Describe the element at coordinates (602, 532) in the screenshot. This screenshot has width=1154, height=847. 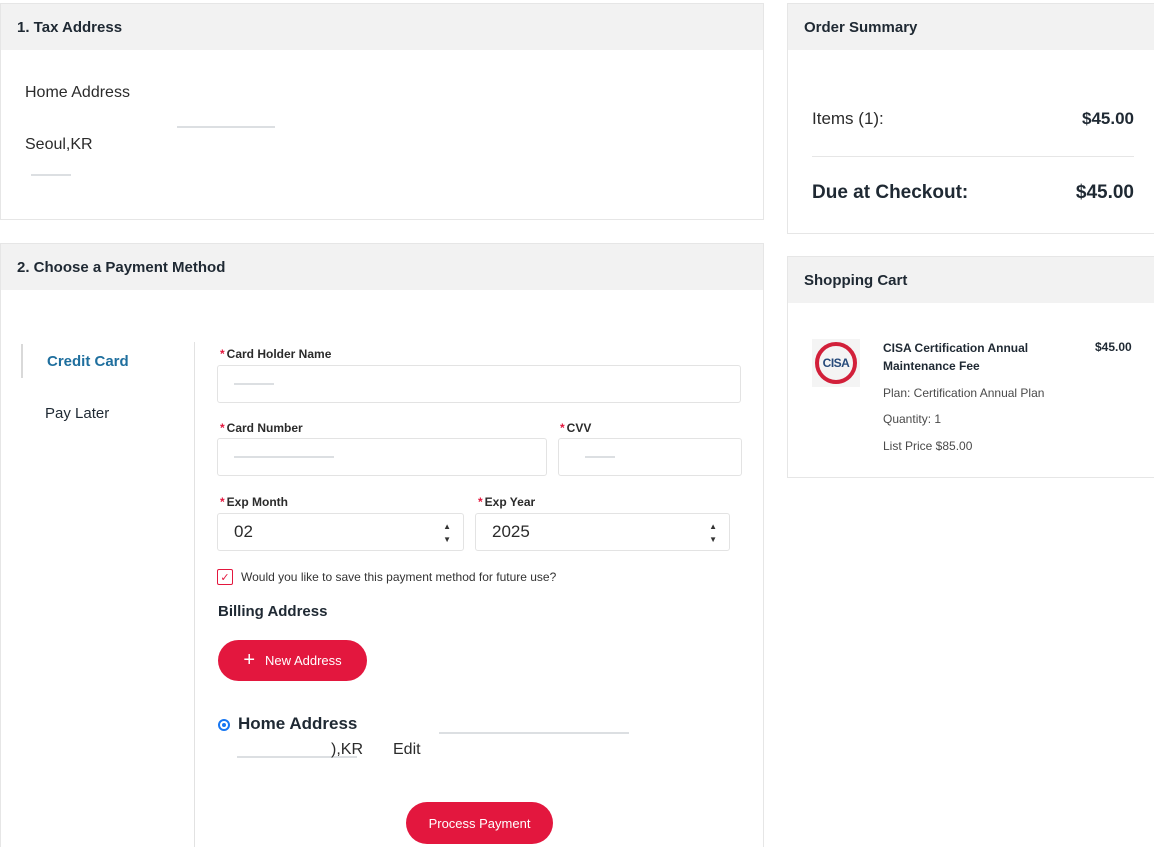
I see `exp-year-input: 2025 ▲ ▼` at that location.